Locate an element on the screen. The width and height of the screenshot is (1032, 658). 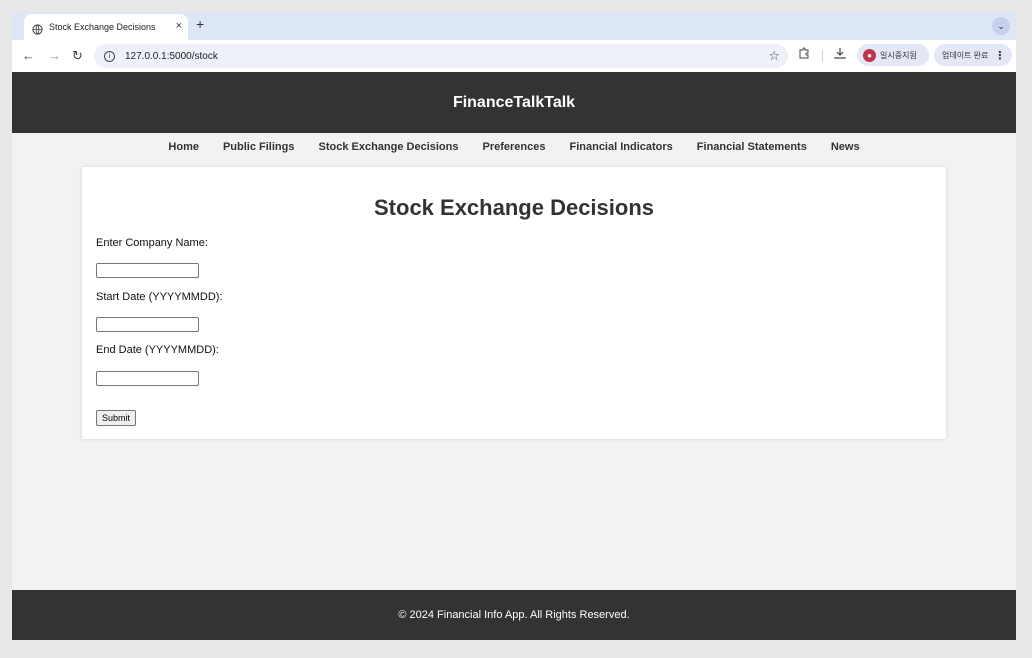
address-bar: i 127.0.0.1:5000/stock ☆ is located at coordinates (441, 56).